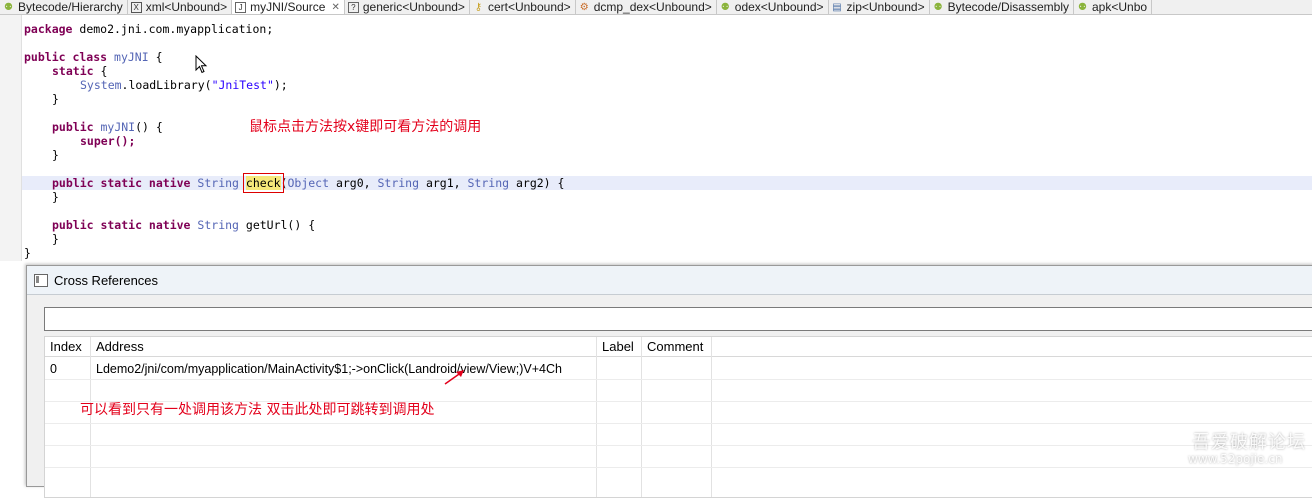  What do you see at coordinates (885, 7) in the screenshot?
I see `tab-label: zip<Unbound>` at bounding box center [885, 7].